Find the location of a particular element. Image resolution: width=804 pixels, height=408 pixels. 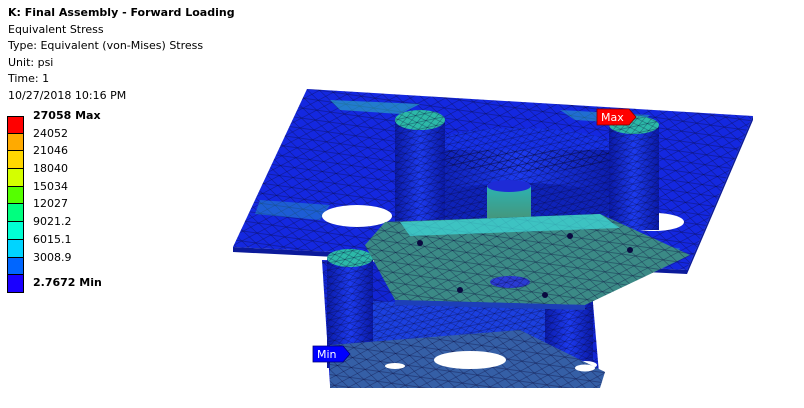

min-probe: Min is located at coordinates (331, 354).